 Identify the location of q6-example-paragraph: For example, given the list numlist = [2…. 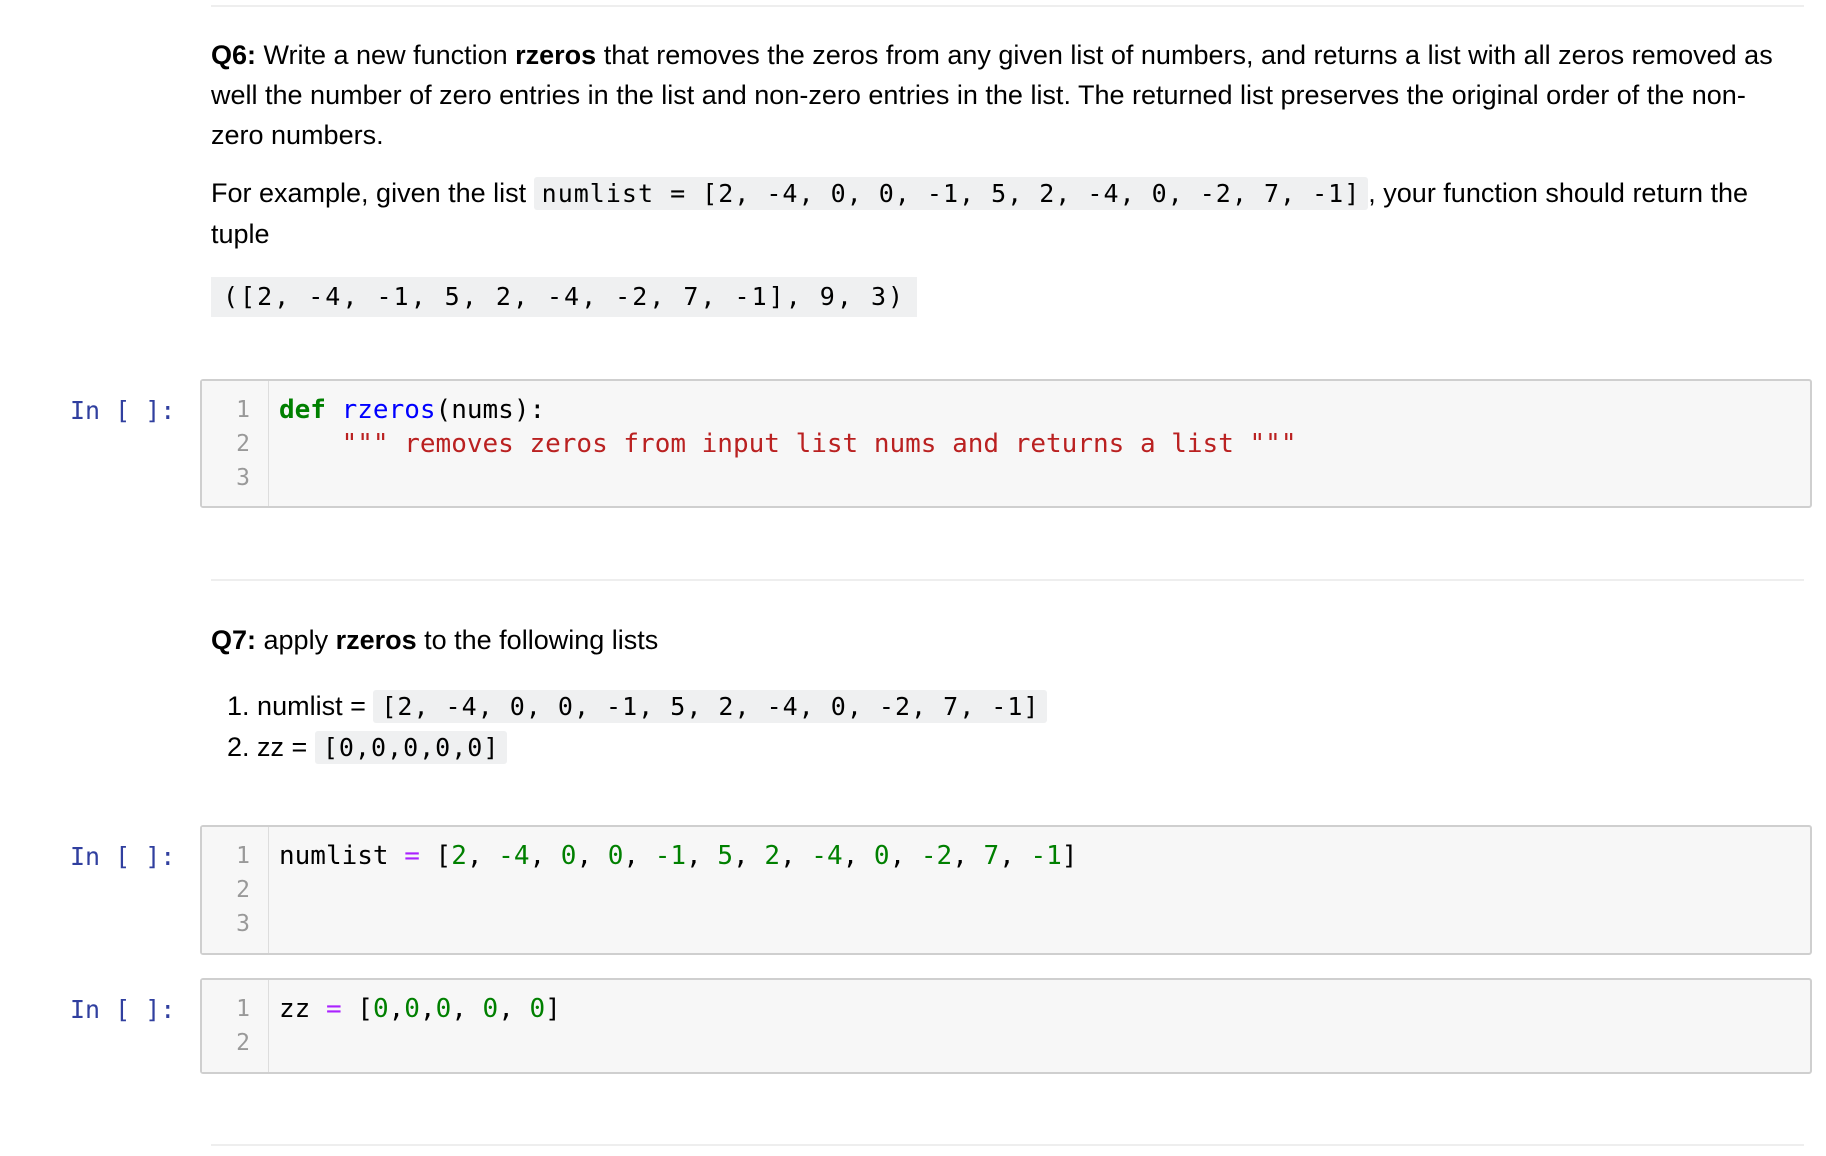
(980, 213).